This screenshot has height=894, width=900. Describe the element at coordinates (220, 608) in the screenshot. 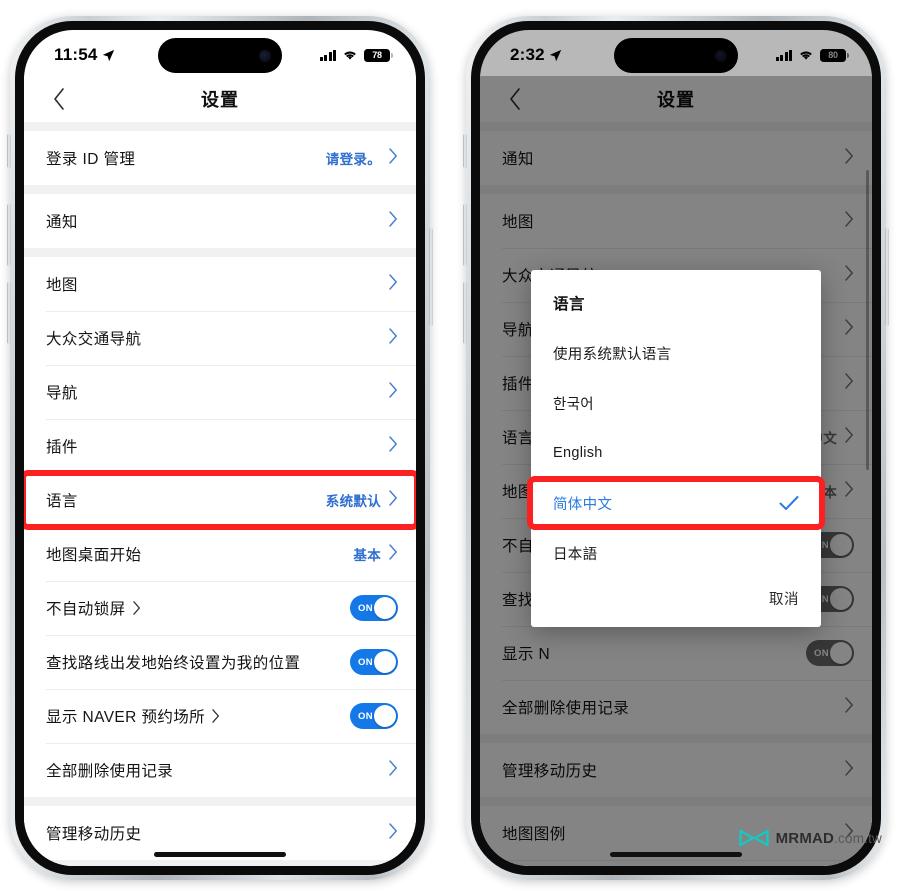

I see `settings-row: 不自动锁屏 ON` at that location.